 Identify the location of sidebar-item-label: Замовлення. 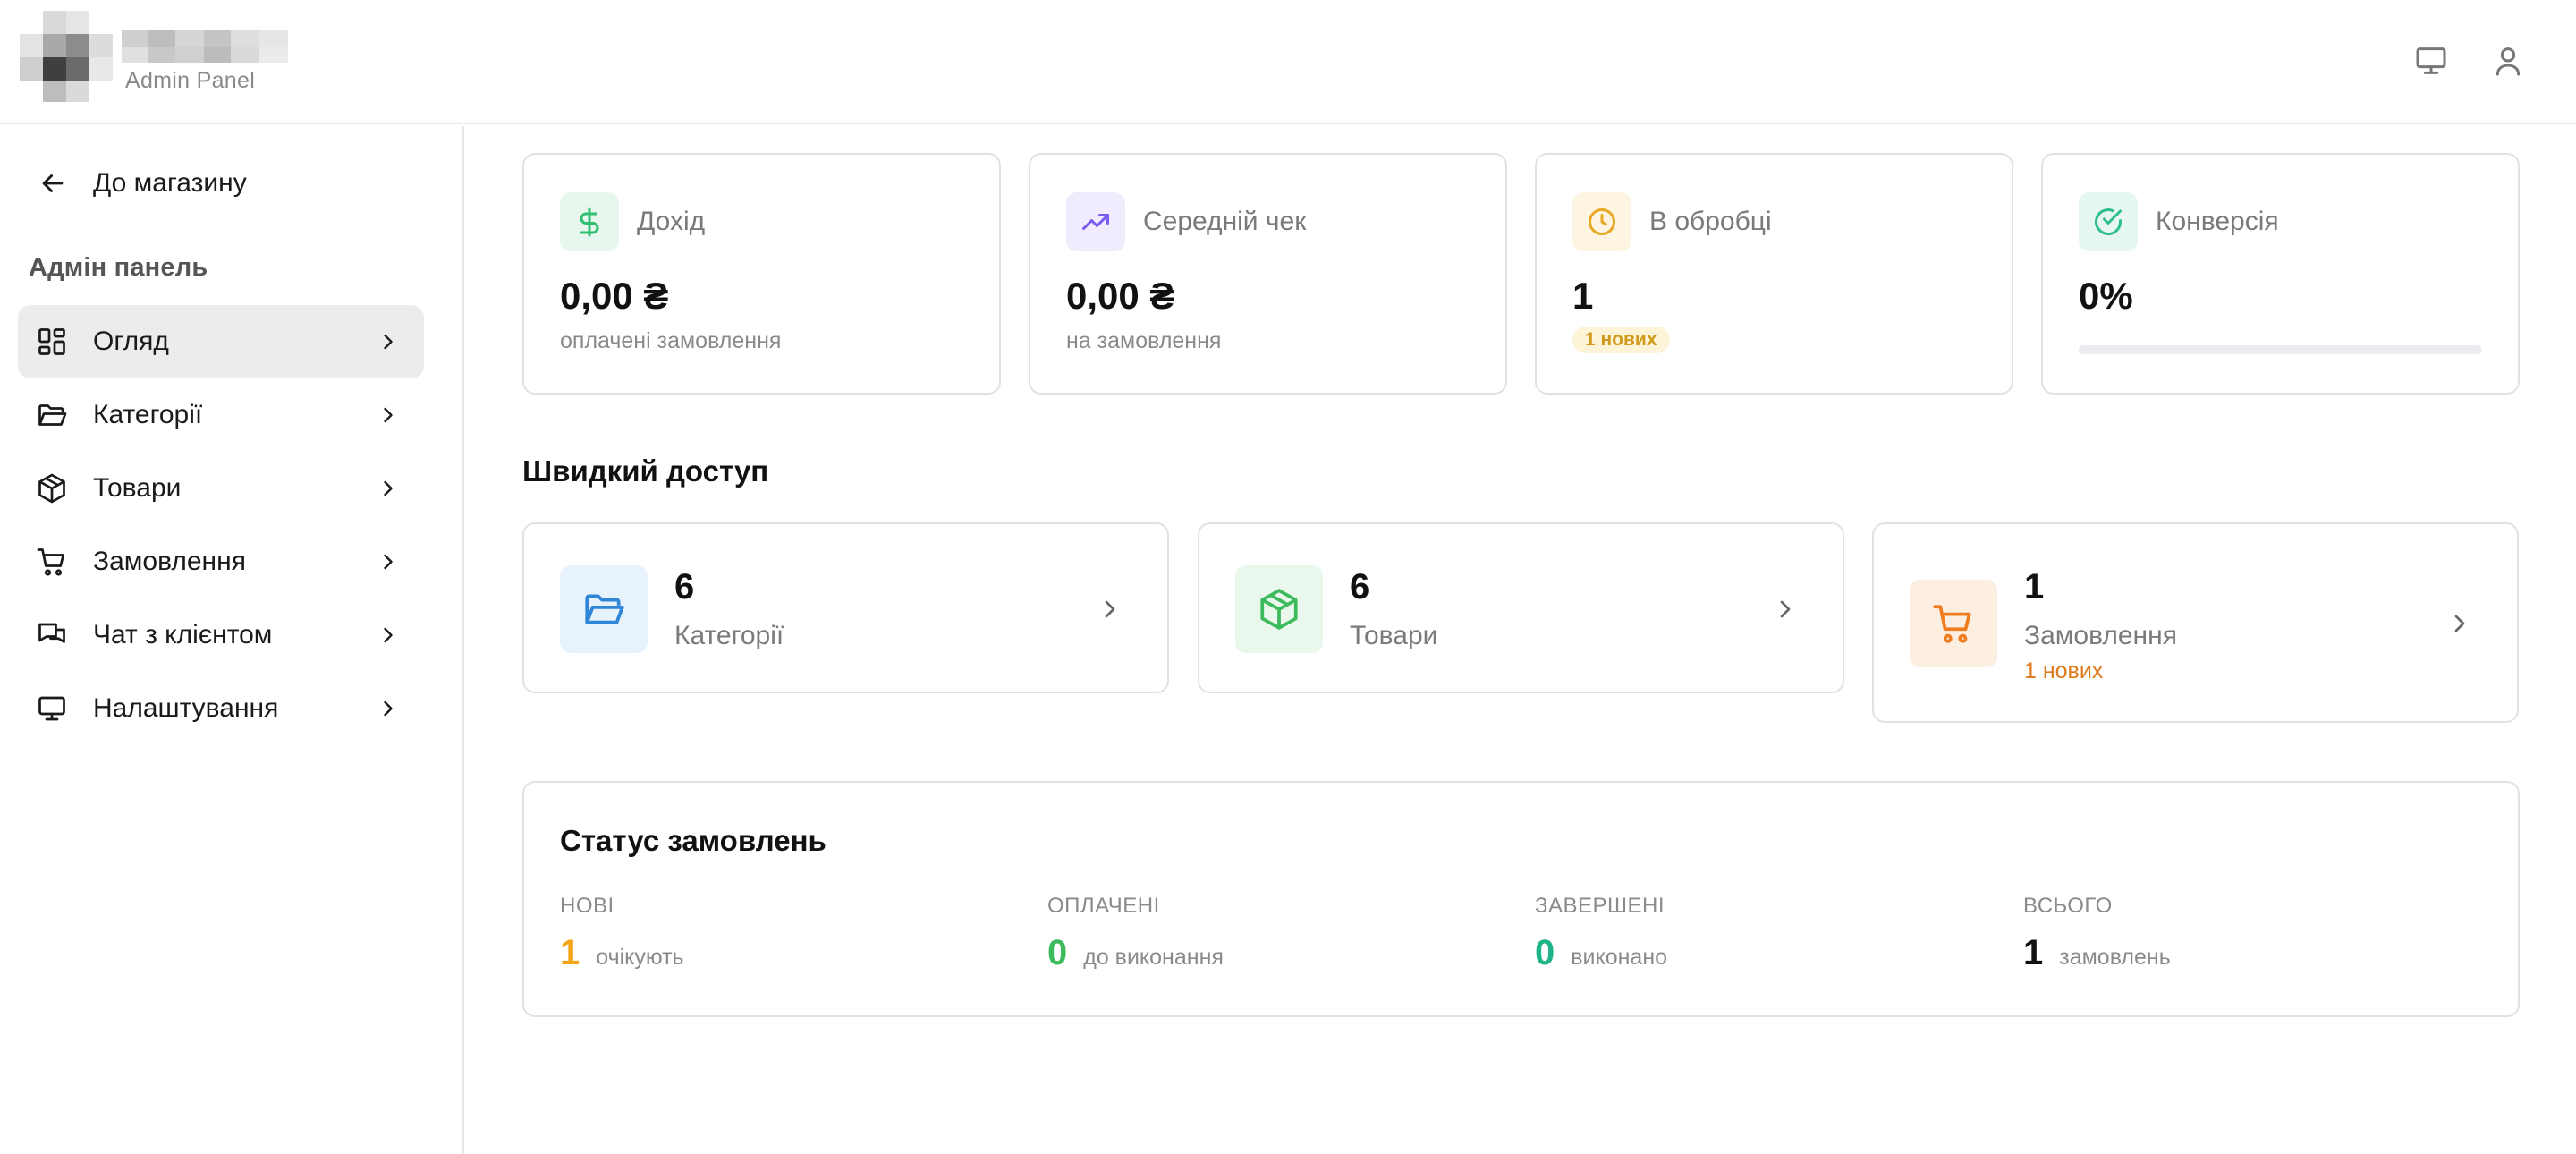
(169, 561).